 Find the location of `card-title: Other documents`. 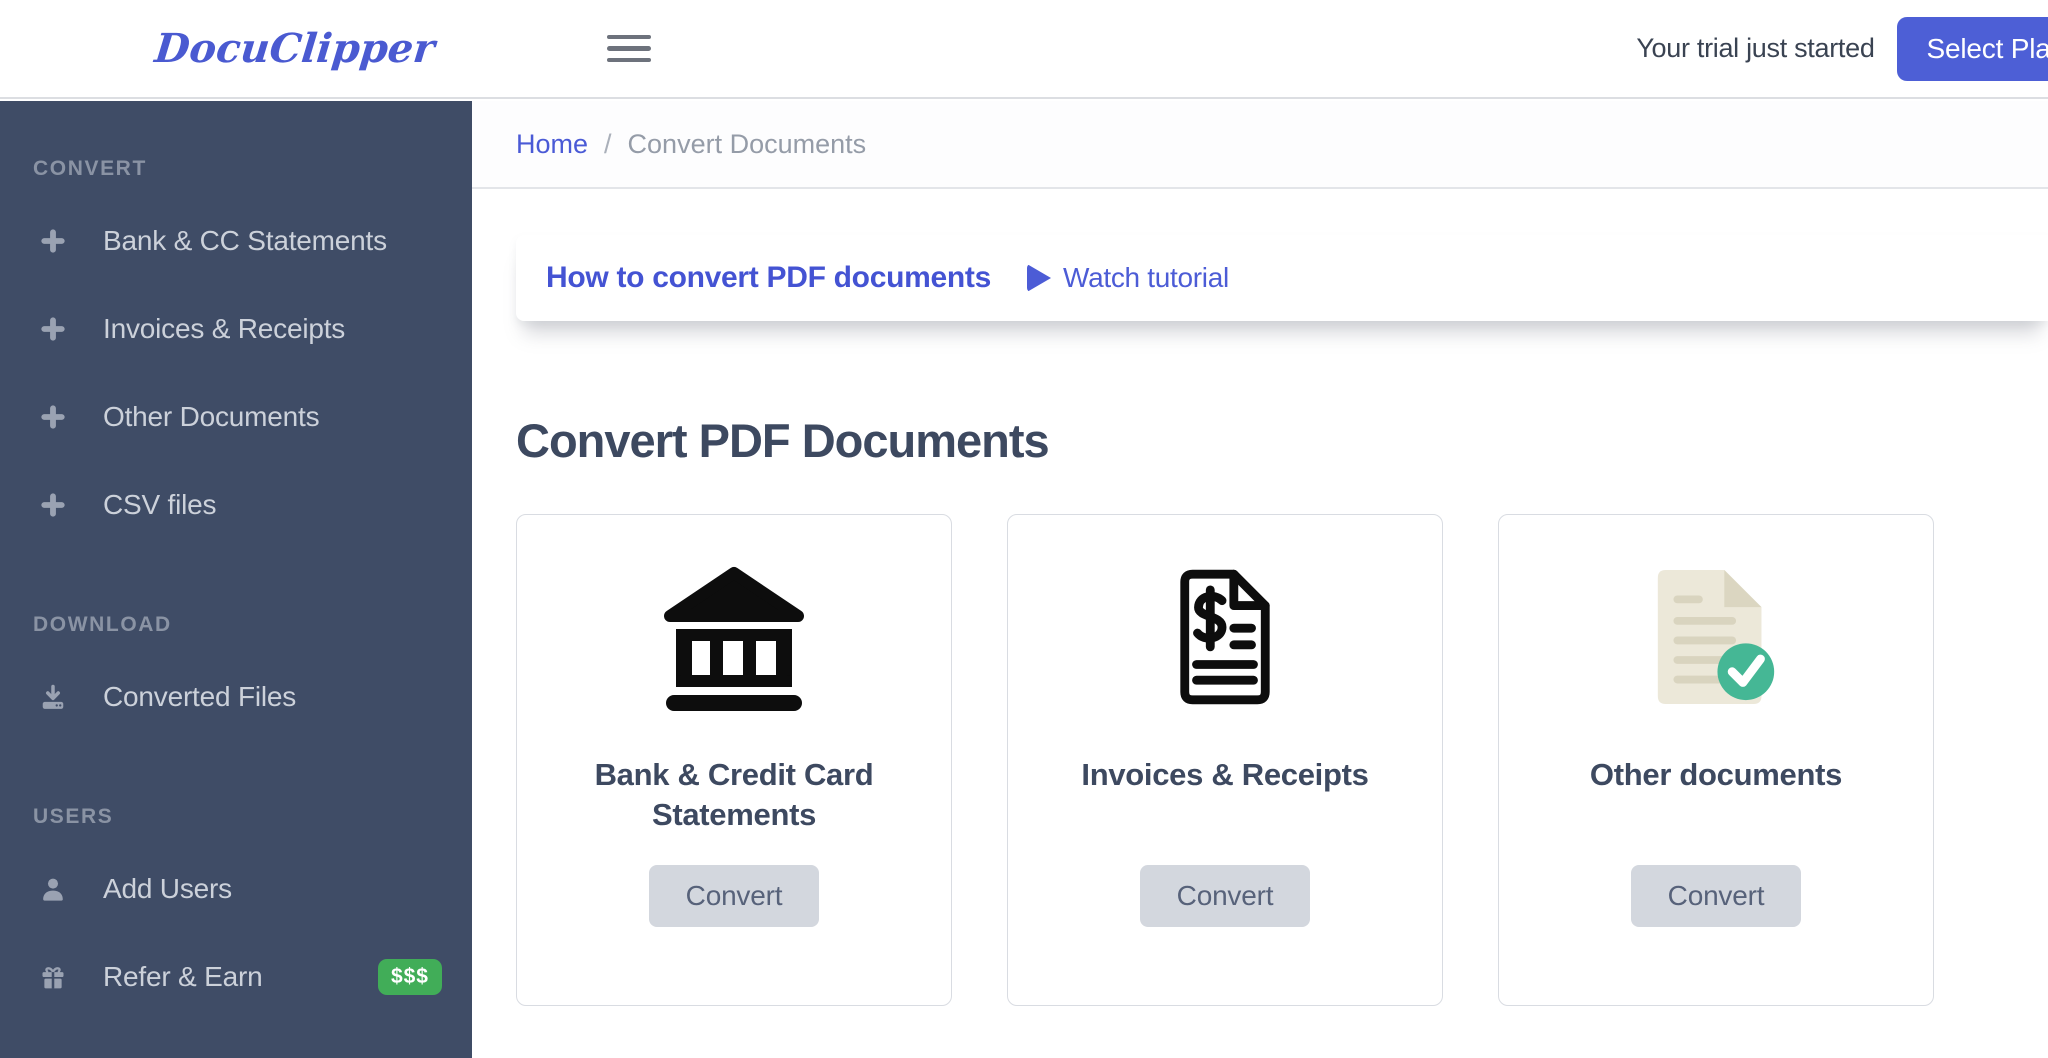

card-title: Other documents is located at coordinates (1716, 774).